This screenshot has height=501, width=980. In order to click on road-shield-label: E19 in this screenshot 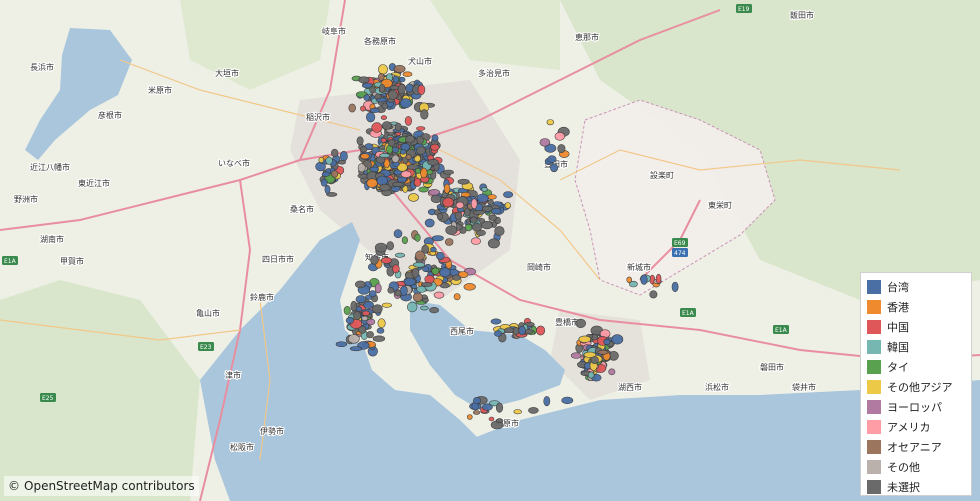, I will do `click(744, 9)`.